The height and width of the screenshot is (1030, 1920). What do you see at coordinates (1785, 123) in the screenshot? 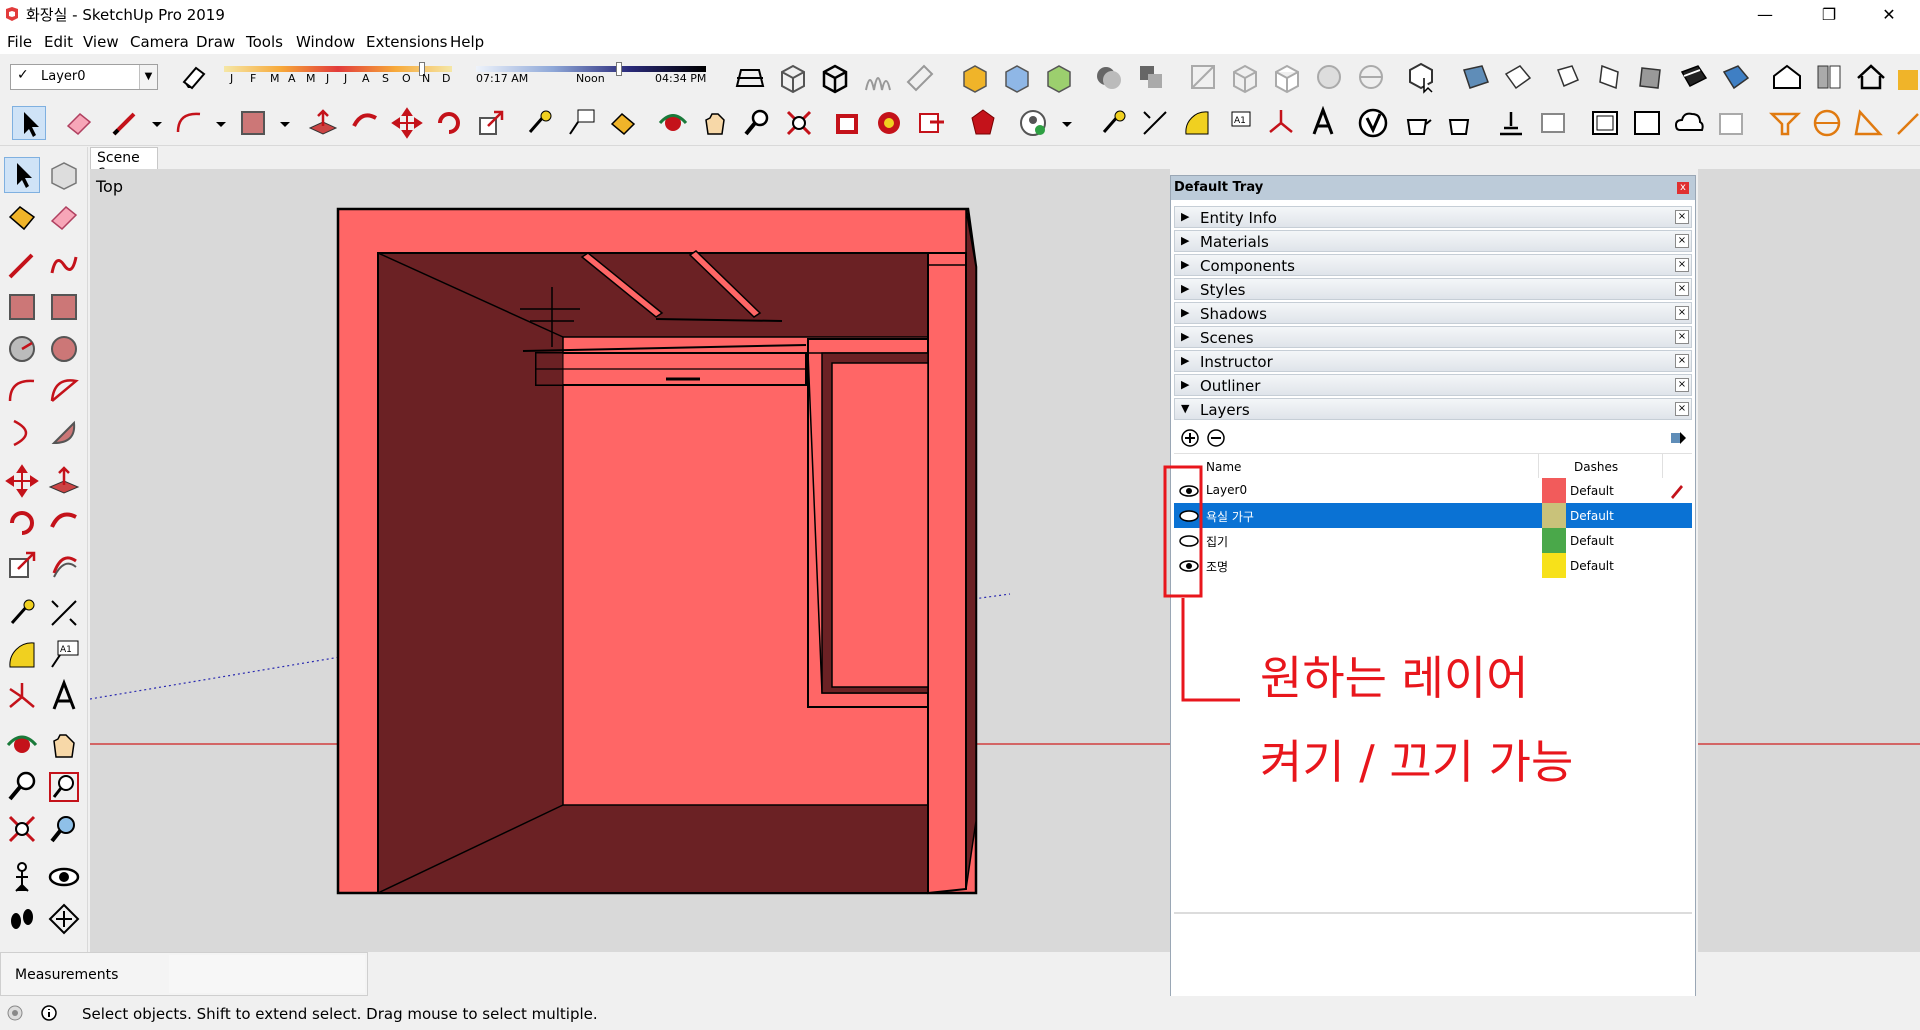
I see `funnel-tool-icon` at bounding box center [1785, 123].